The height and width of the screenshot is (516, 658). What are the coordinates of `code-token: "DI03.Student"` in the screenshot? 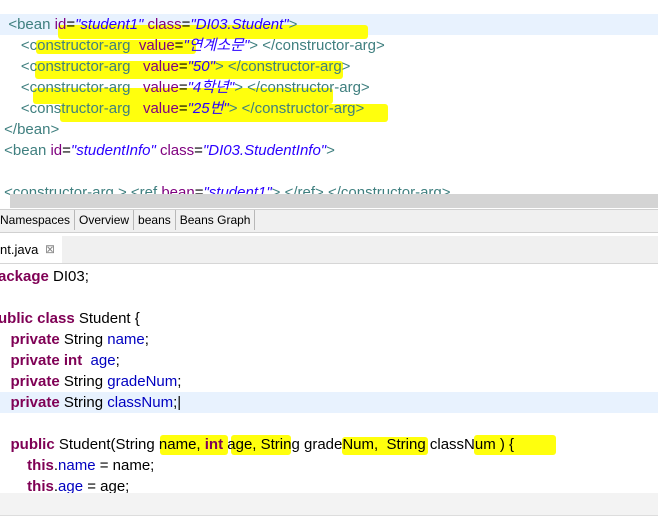 It's located at (239, 24).